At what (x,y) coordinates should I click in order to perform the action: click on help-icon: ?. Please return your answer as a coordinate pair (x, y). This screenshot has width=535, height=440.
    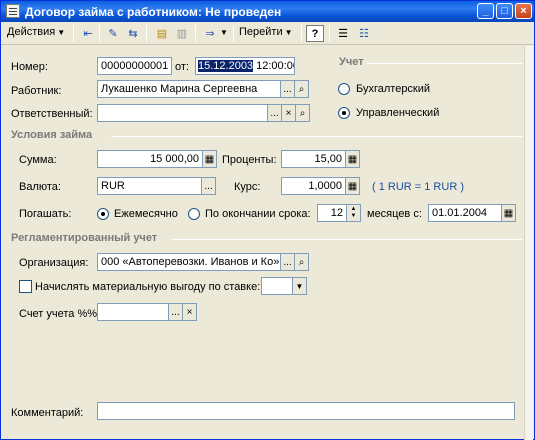
    Looking at the image, I should click on (315, 33).